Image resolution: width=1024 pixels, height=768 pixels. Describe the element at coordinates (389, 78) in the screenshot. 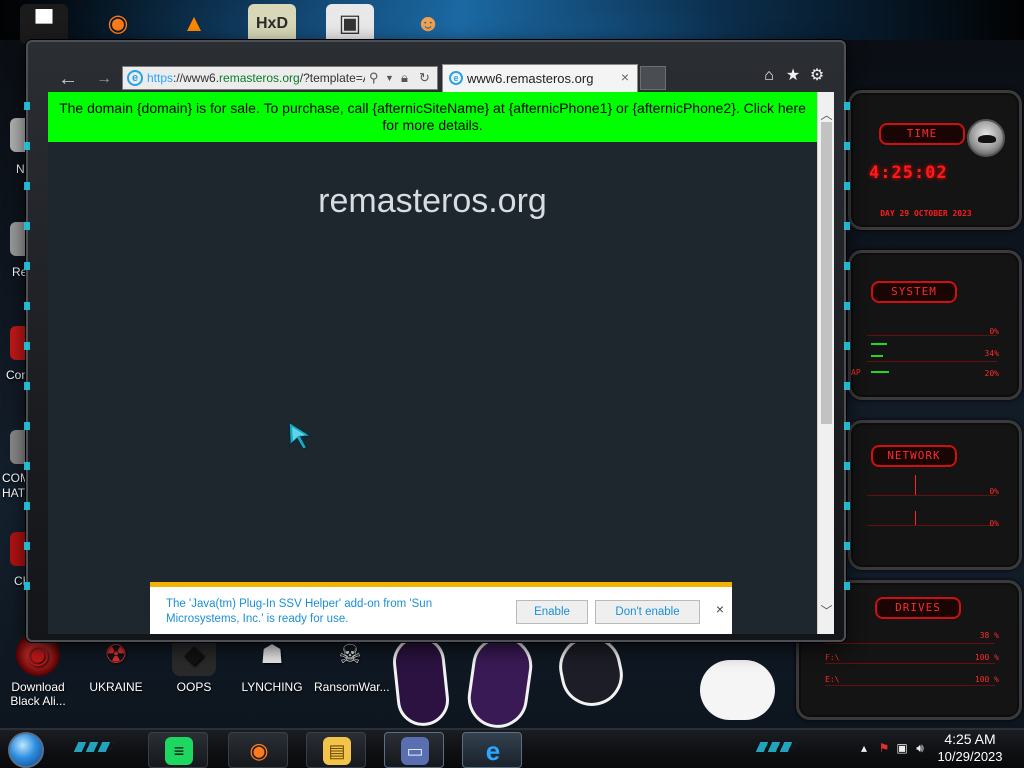

I see `search-dropdown-icon: ▼` at that location.